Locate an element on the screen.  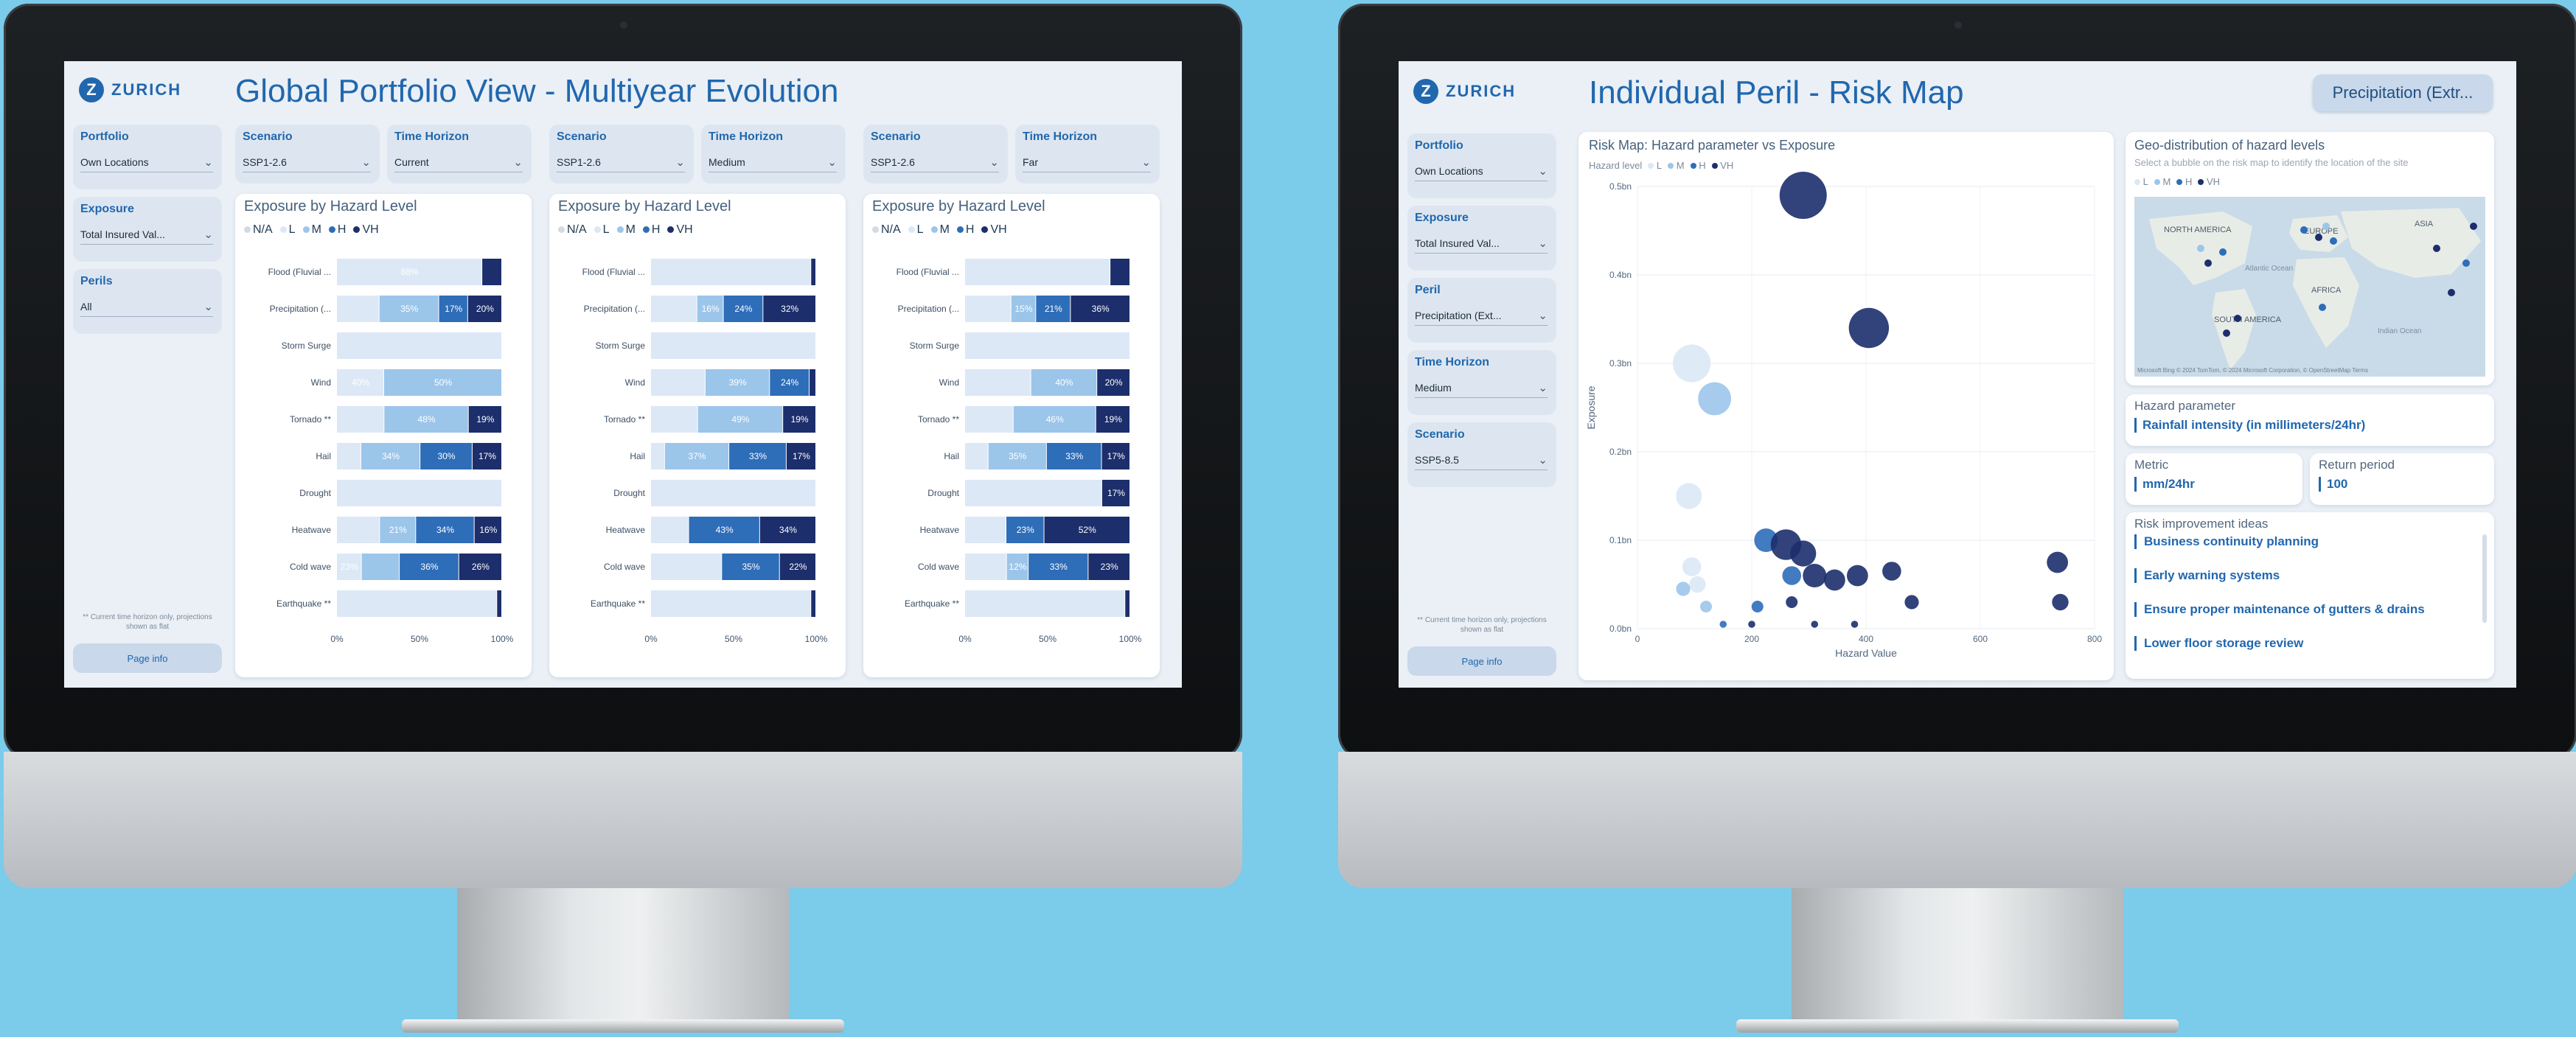
perils-dropdown: All ⌄ is located at coordinates (146, 307).